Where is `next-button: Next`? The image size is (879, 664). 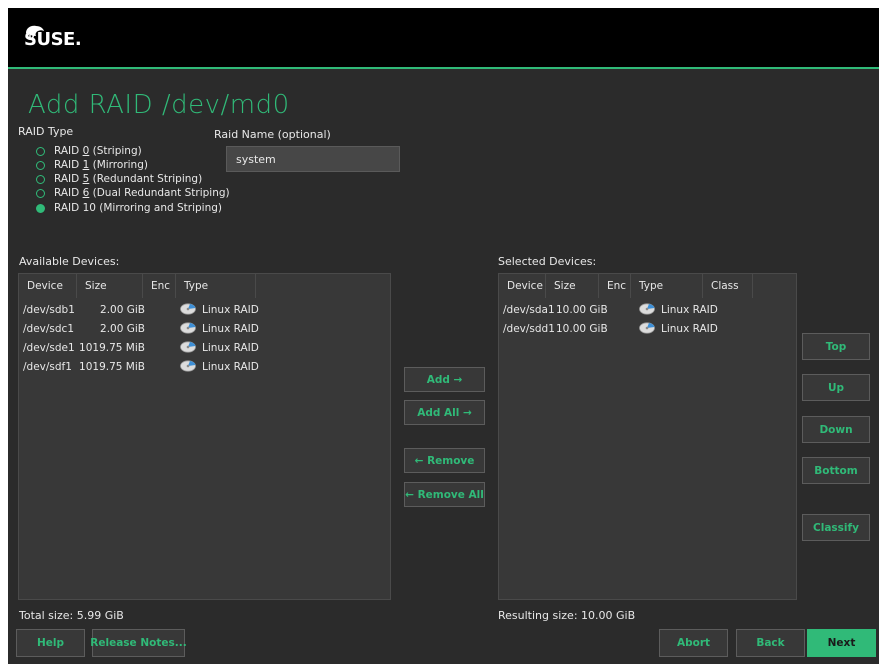 next-button: Next is located at coordinates (841, 643).